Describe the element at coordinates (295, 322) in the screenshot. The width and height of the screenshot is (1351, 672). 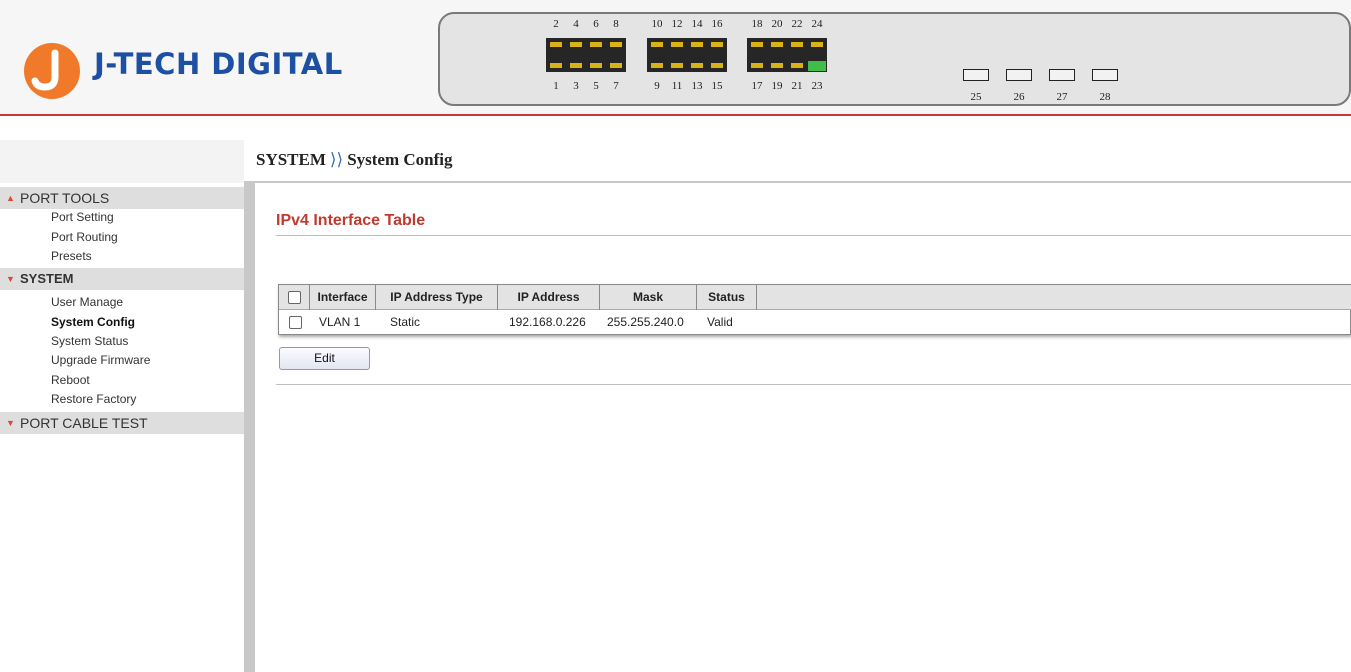
I see `row-checkbox` at that location.